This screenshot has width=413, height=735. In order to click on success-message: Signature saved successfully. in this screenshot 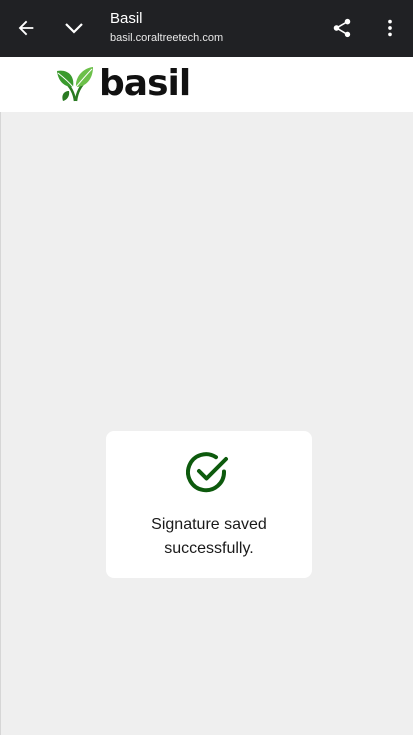, I will do `click(209, 536)`.